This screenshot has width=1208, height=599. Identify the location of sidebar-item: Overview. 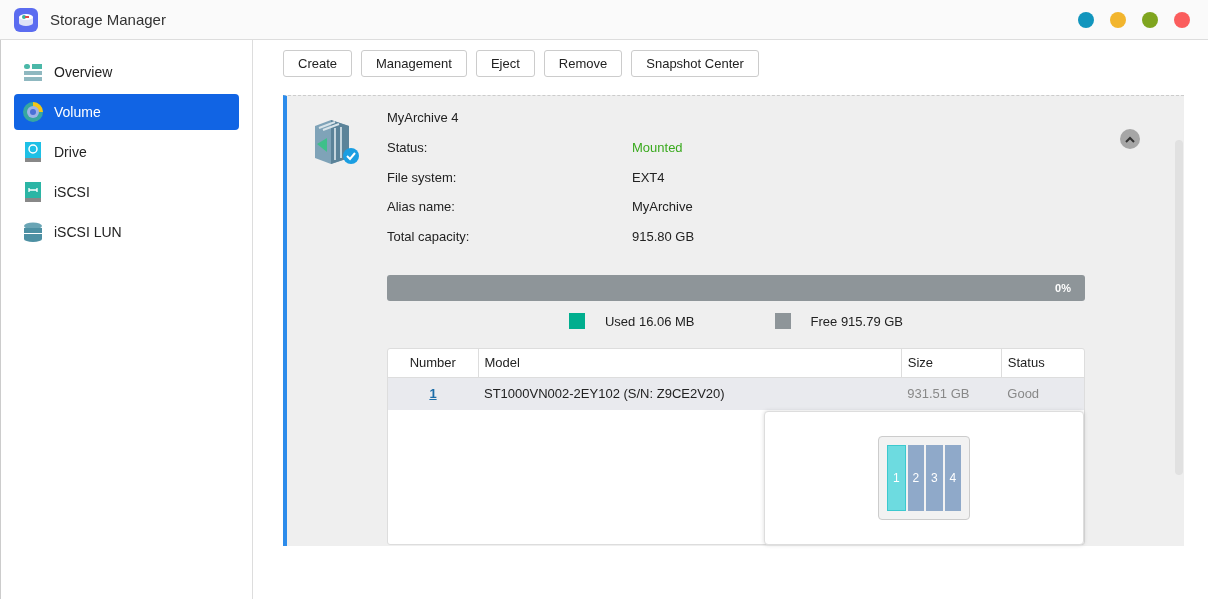
(126, 72).